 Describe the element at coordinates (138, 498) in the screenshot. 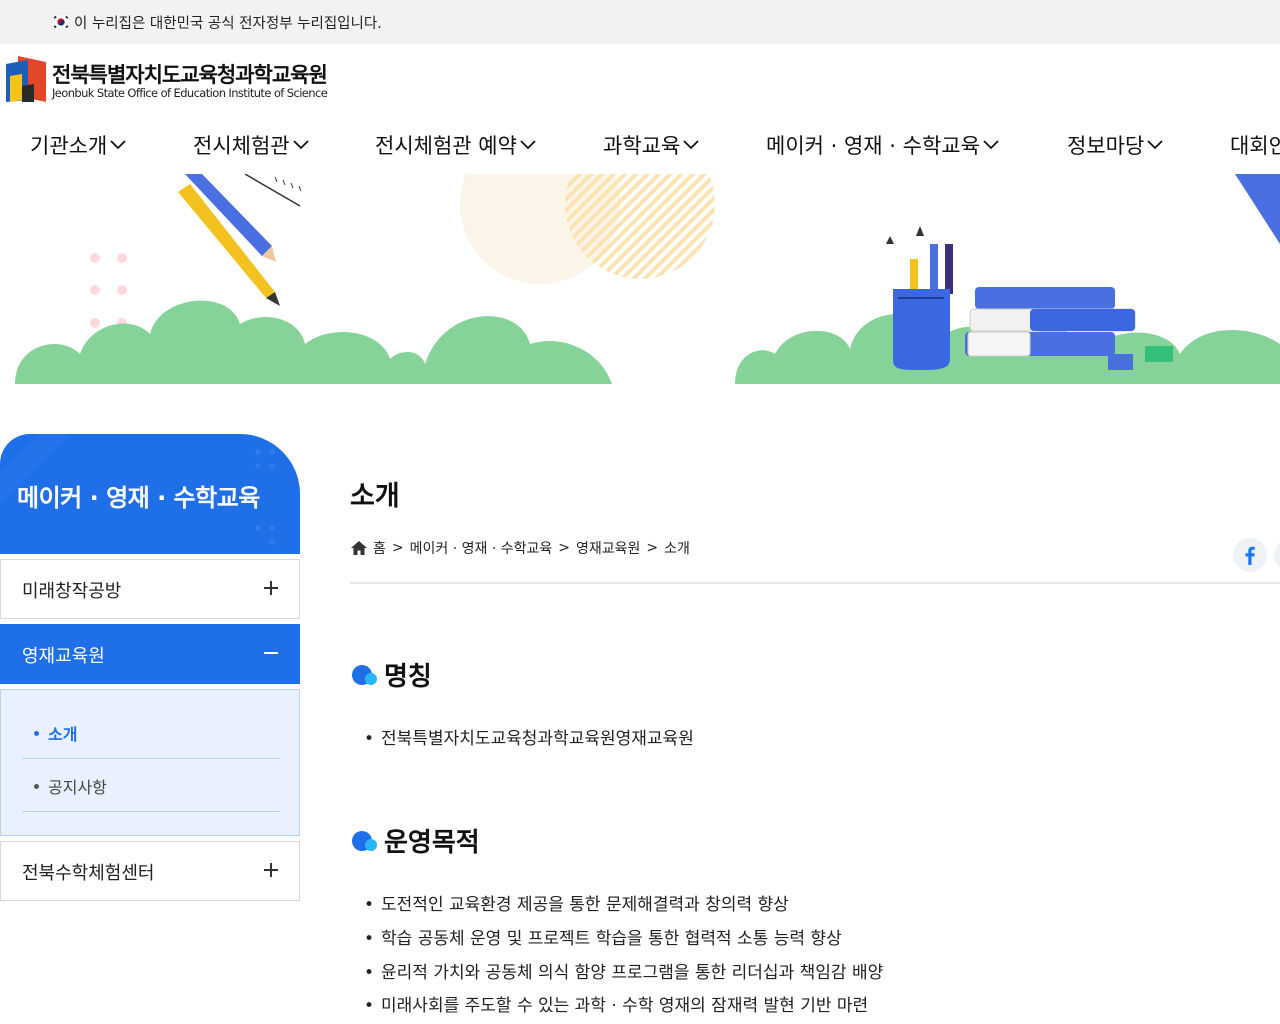

I see `sidebar-title: 메이커 · 영재 · 수학교육` at that location.